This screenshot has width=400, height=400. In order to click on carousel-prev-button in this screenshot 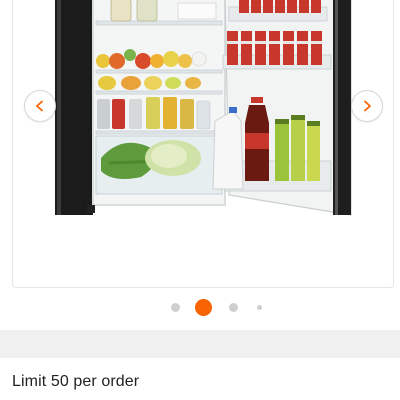, I will do `click(40, 106)`.